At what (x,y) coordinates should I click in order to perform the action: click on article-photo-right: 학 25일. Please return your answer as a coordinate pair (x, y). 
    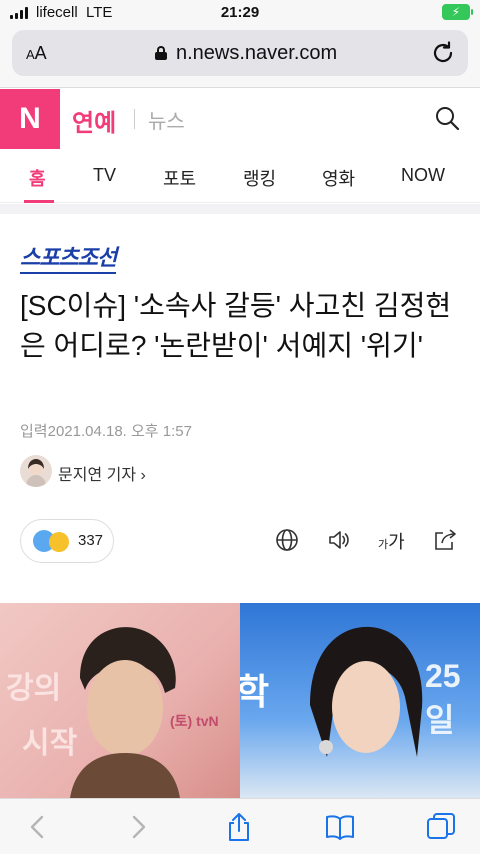
    Looking at the image, I should click on (360, 700).